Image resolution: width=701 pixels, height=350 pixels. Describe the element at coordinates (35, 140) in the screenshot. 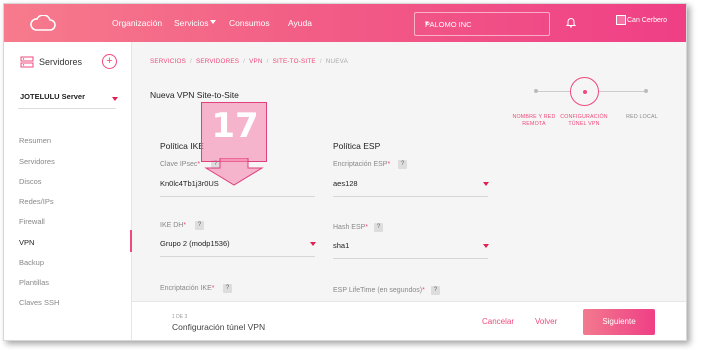

I see `sidebar-item-resumen: Resumen` at that location.